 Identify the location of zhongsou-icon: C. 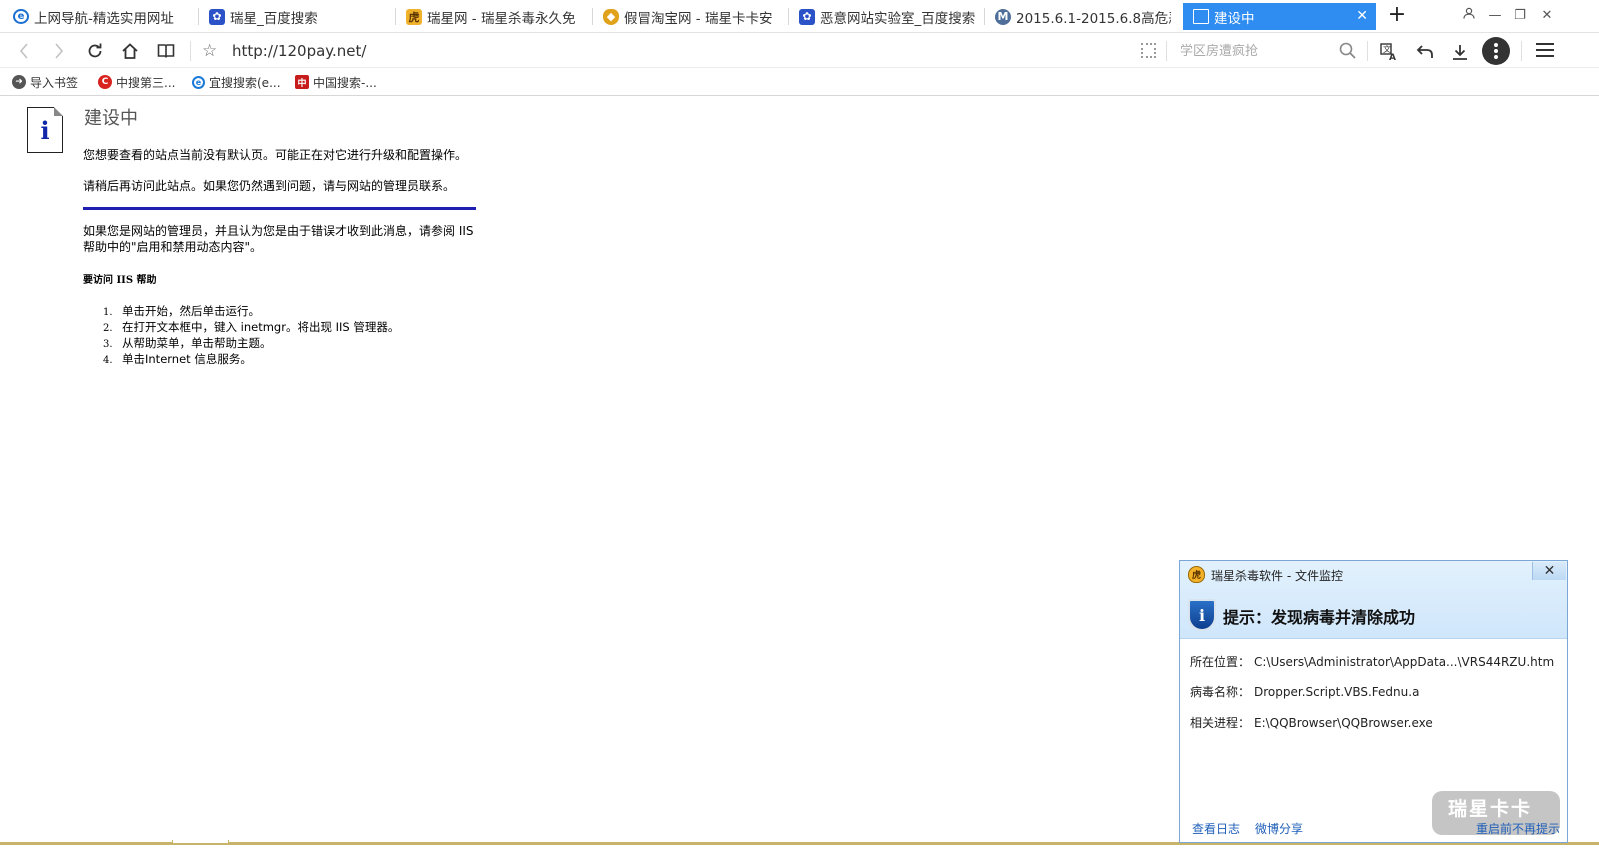
(105, 82).